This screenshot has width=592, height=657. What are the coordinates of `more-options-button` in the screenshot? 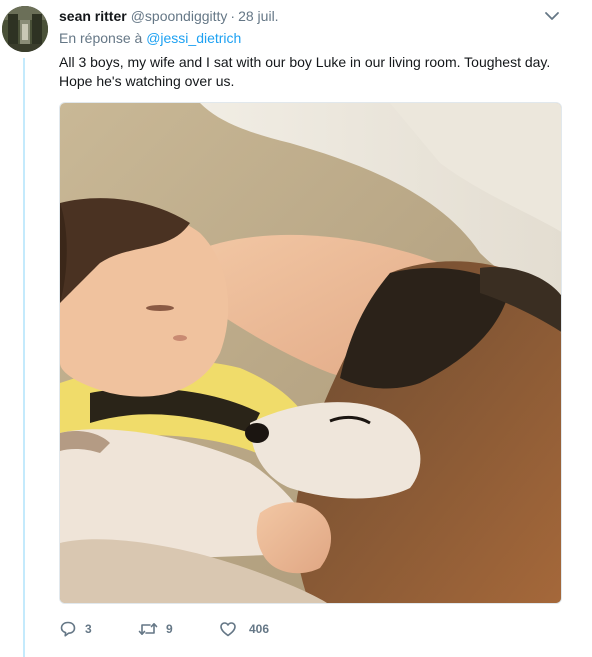 It's located at (552, 16).